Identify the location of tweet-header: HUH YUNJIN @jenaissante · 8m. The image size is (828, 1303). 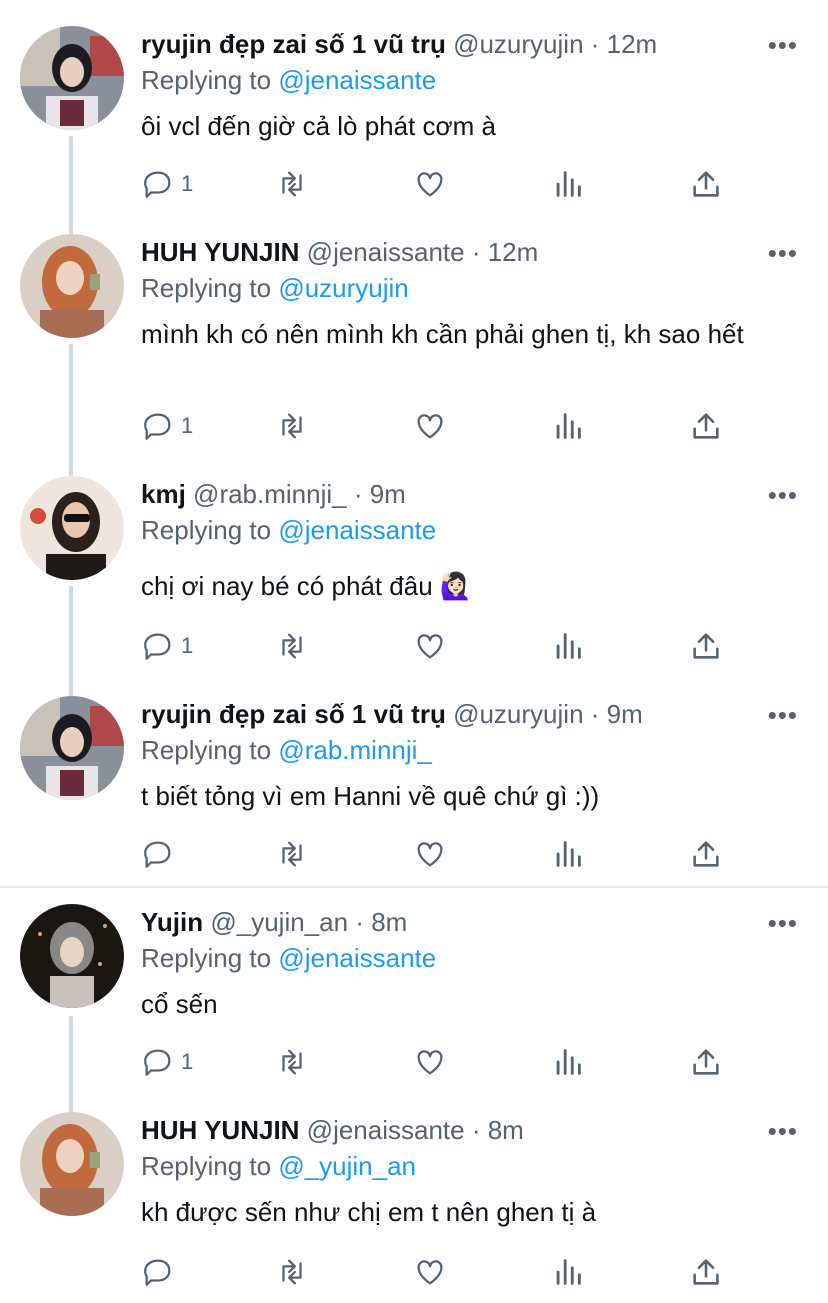
(332, 1130).